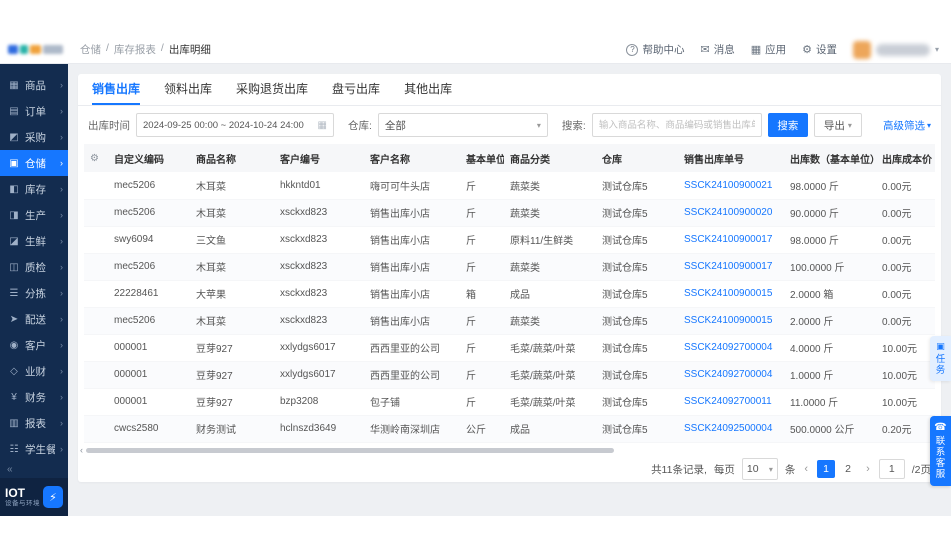 The height and width of the screenshot is (550, 951). Describe the element at coordinates (462, 125) in the screenshot. I see `warehouse-select: 全部 ▾` at that location.